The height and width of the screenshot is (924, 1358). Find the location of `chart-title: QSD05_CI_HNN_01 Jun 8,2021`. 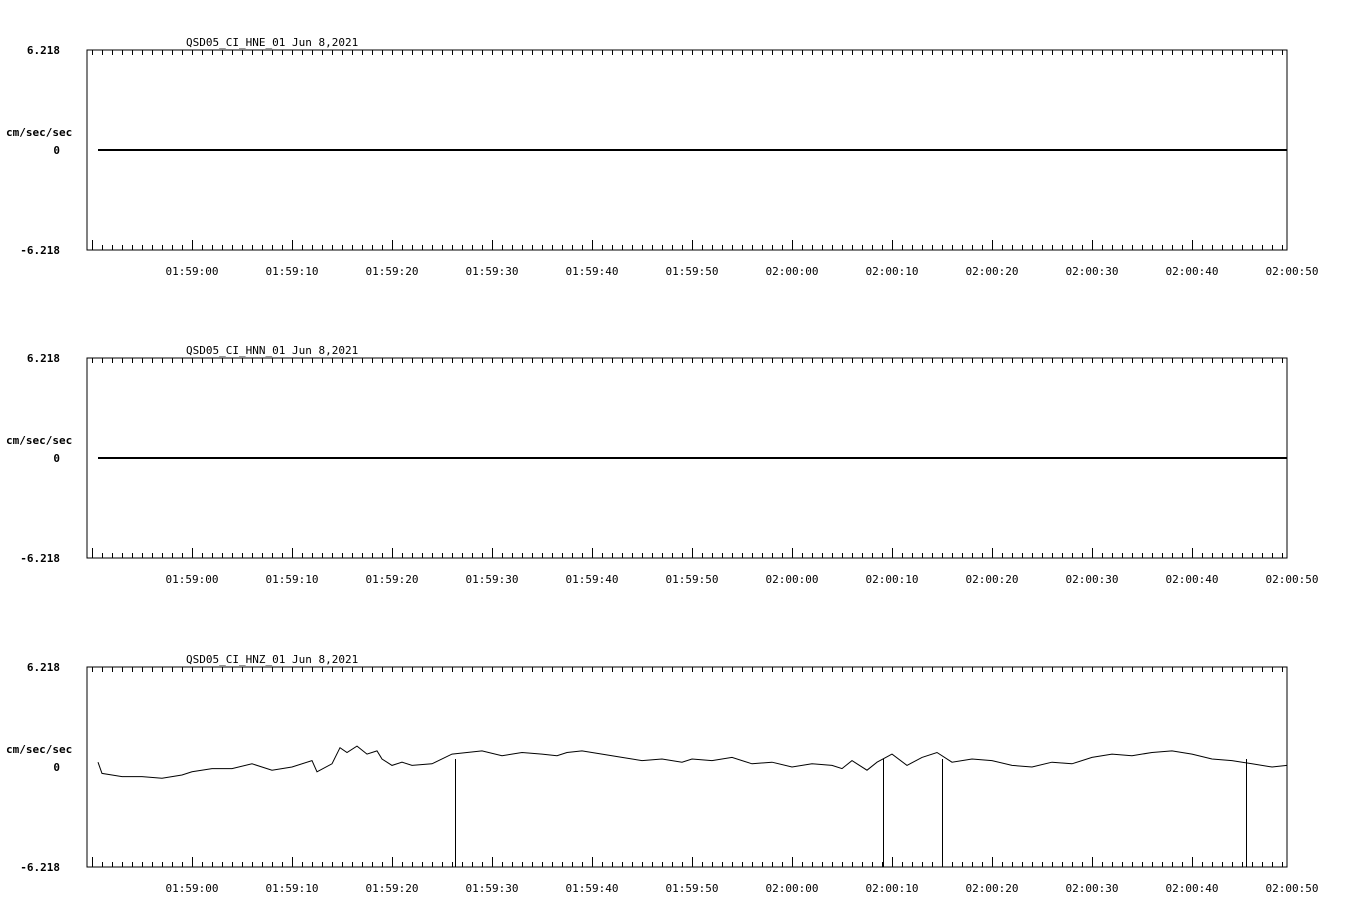

chart-title: QSD05_CI_HNN_01 Jun 8,2021 is located at coordinates (272, 350).